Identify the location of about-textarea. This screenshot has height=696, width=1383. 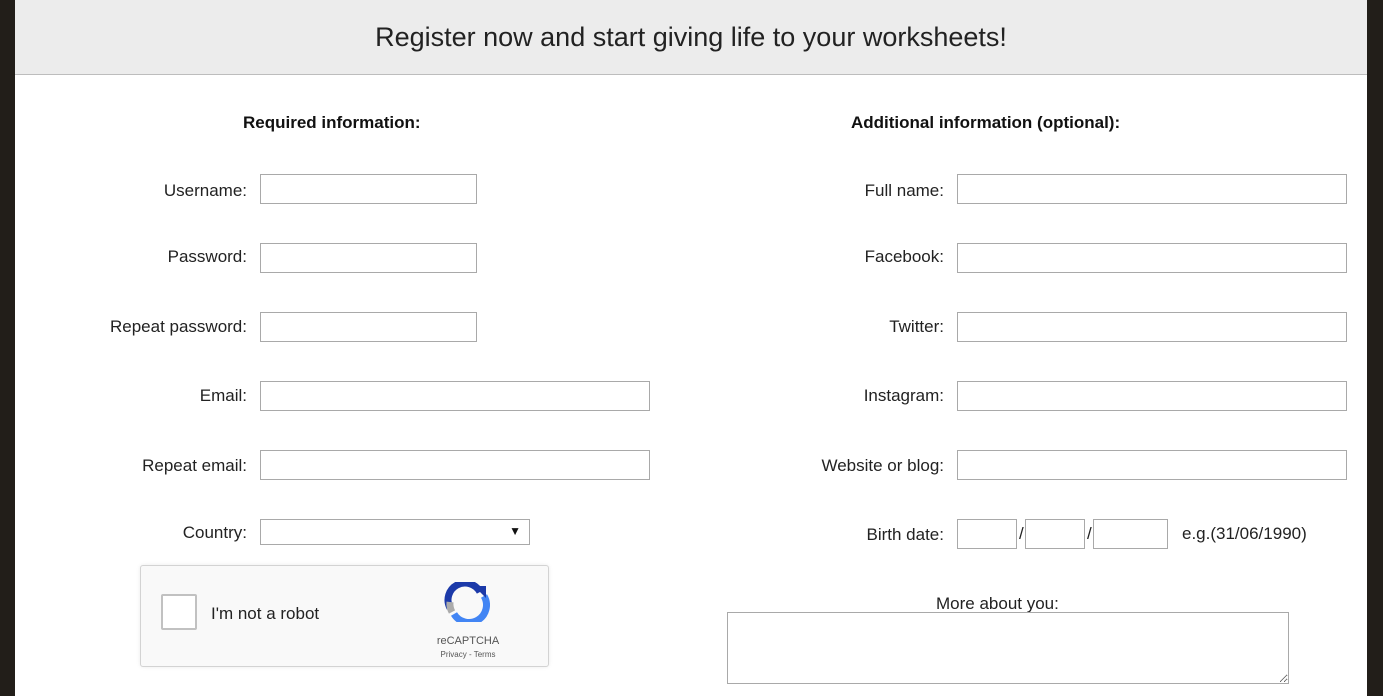
(1008, 648).